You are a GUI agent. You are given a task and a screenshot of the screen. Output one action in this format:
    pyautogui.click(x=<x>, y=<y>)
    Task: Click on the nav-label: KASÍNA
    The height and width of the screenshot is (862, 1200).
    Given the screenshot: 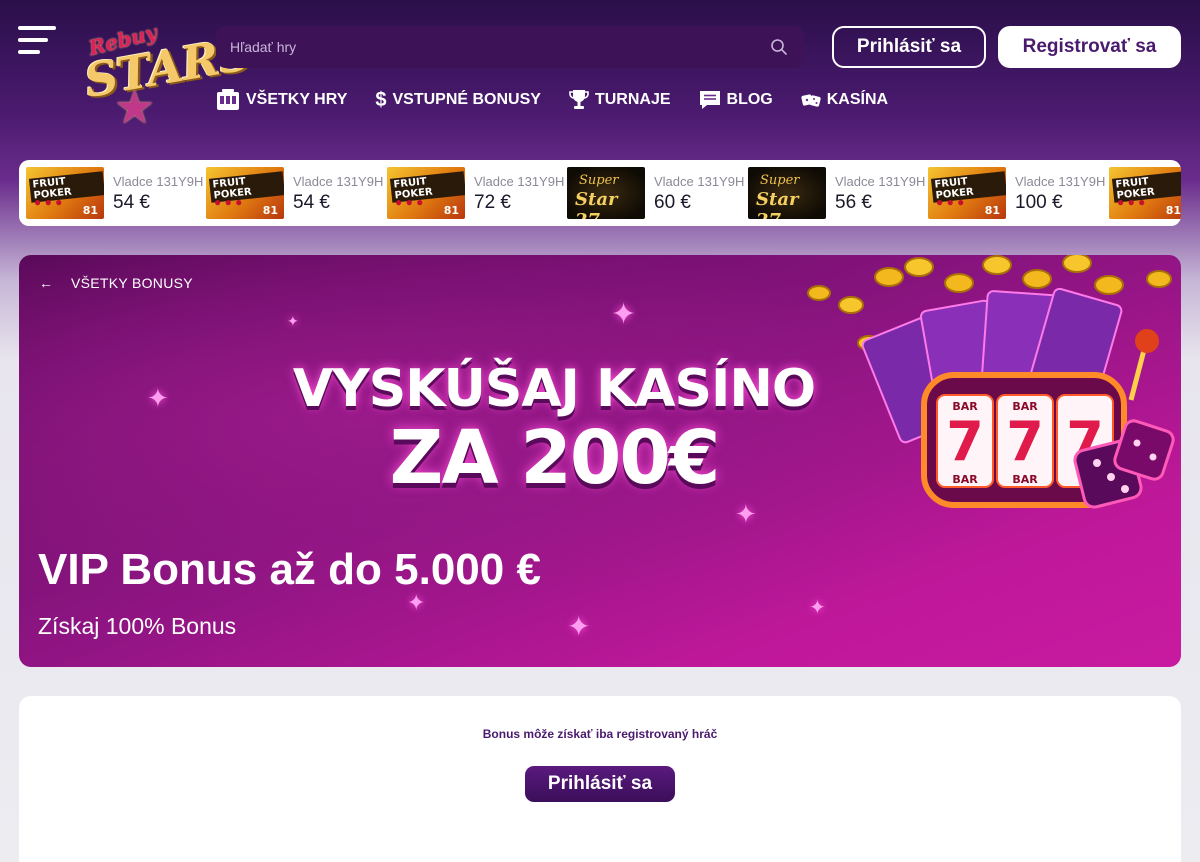 What is the action you would take?
    pyautogui.click(x=857, y=99)
    